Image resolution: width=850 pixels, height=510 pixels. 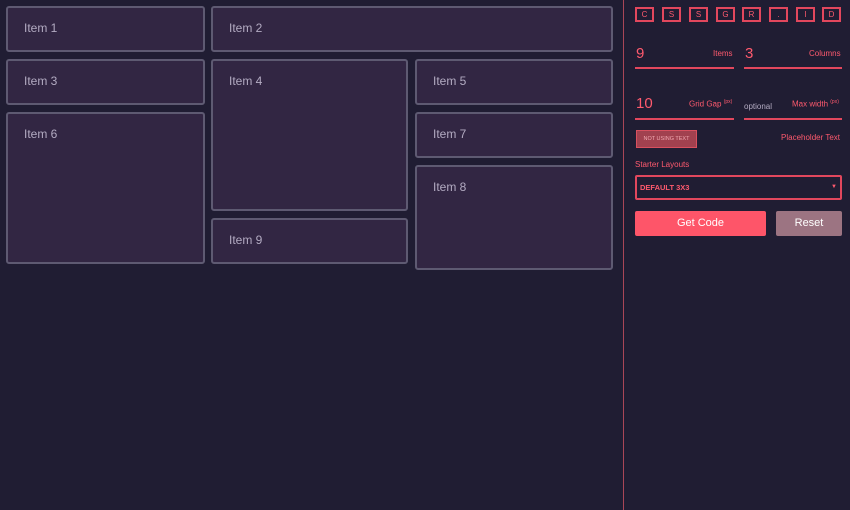 I want to click on grid-gap-value: 10, so click(x=644, y=103).